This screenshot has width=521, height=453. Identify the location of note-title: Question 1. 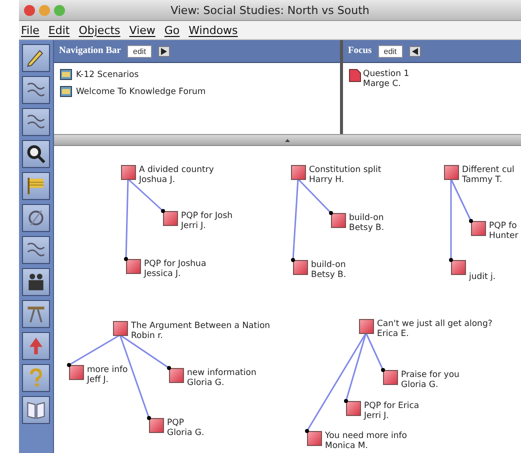
(386, 74).